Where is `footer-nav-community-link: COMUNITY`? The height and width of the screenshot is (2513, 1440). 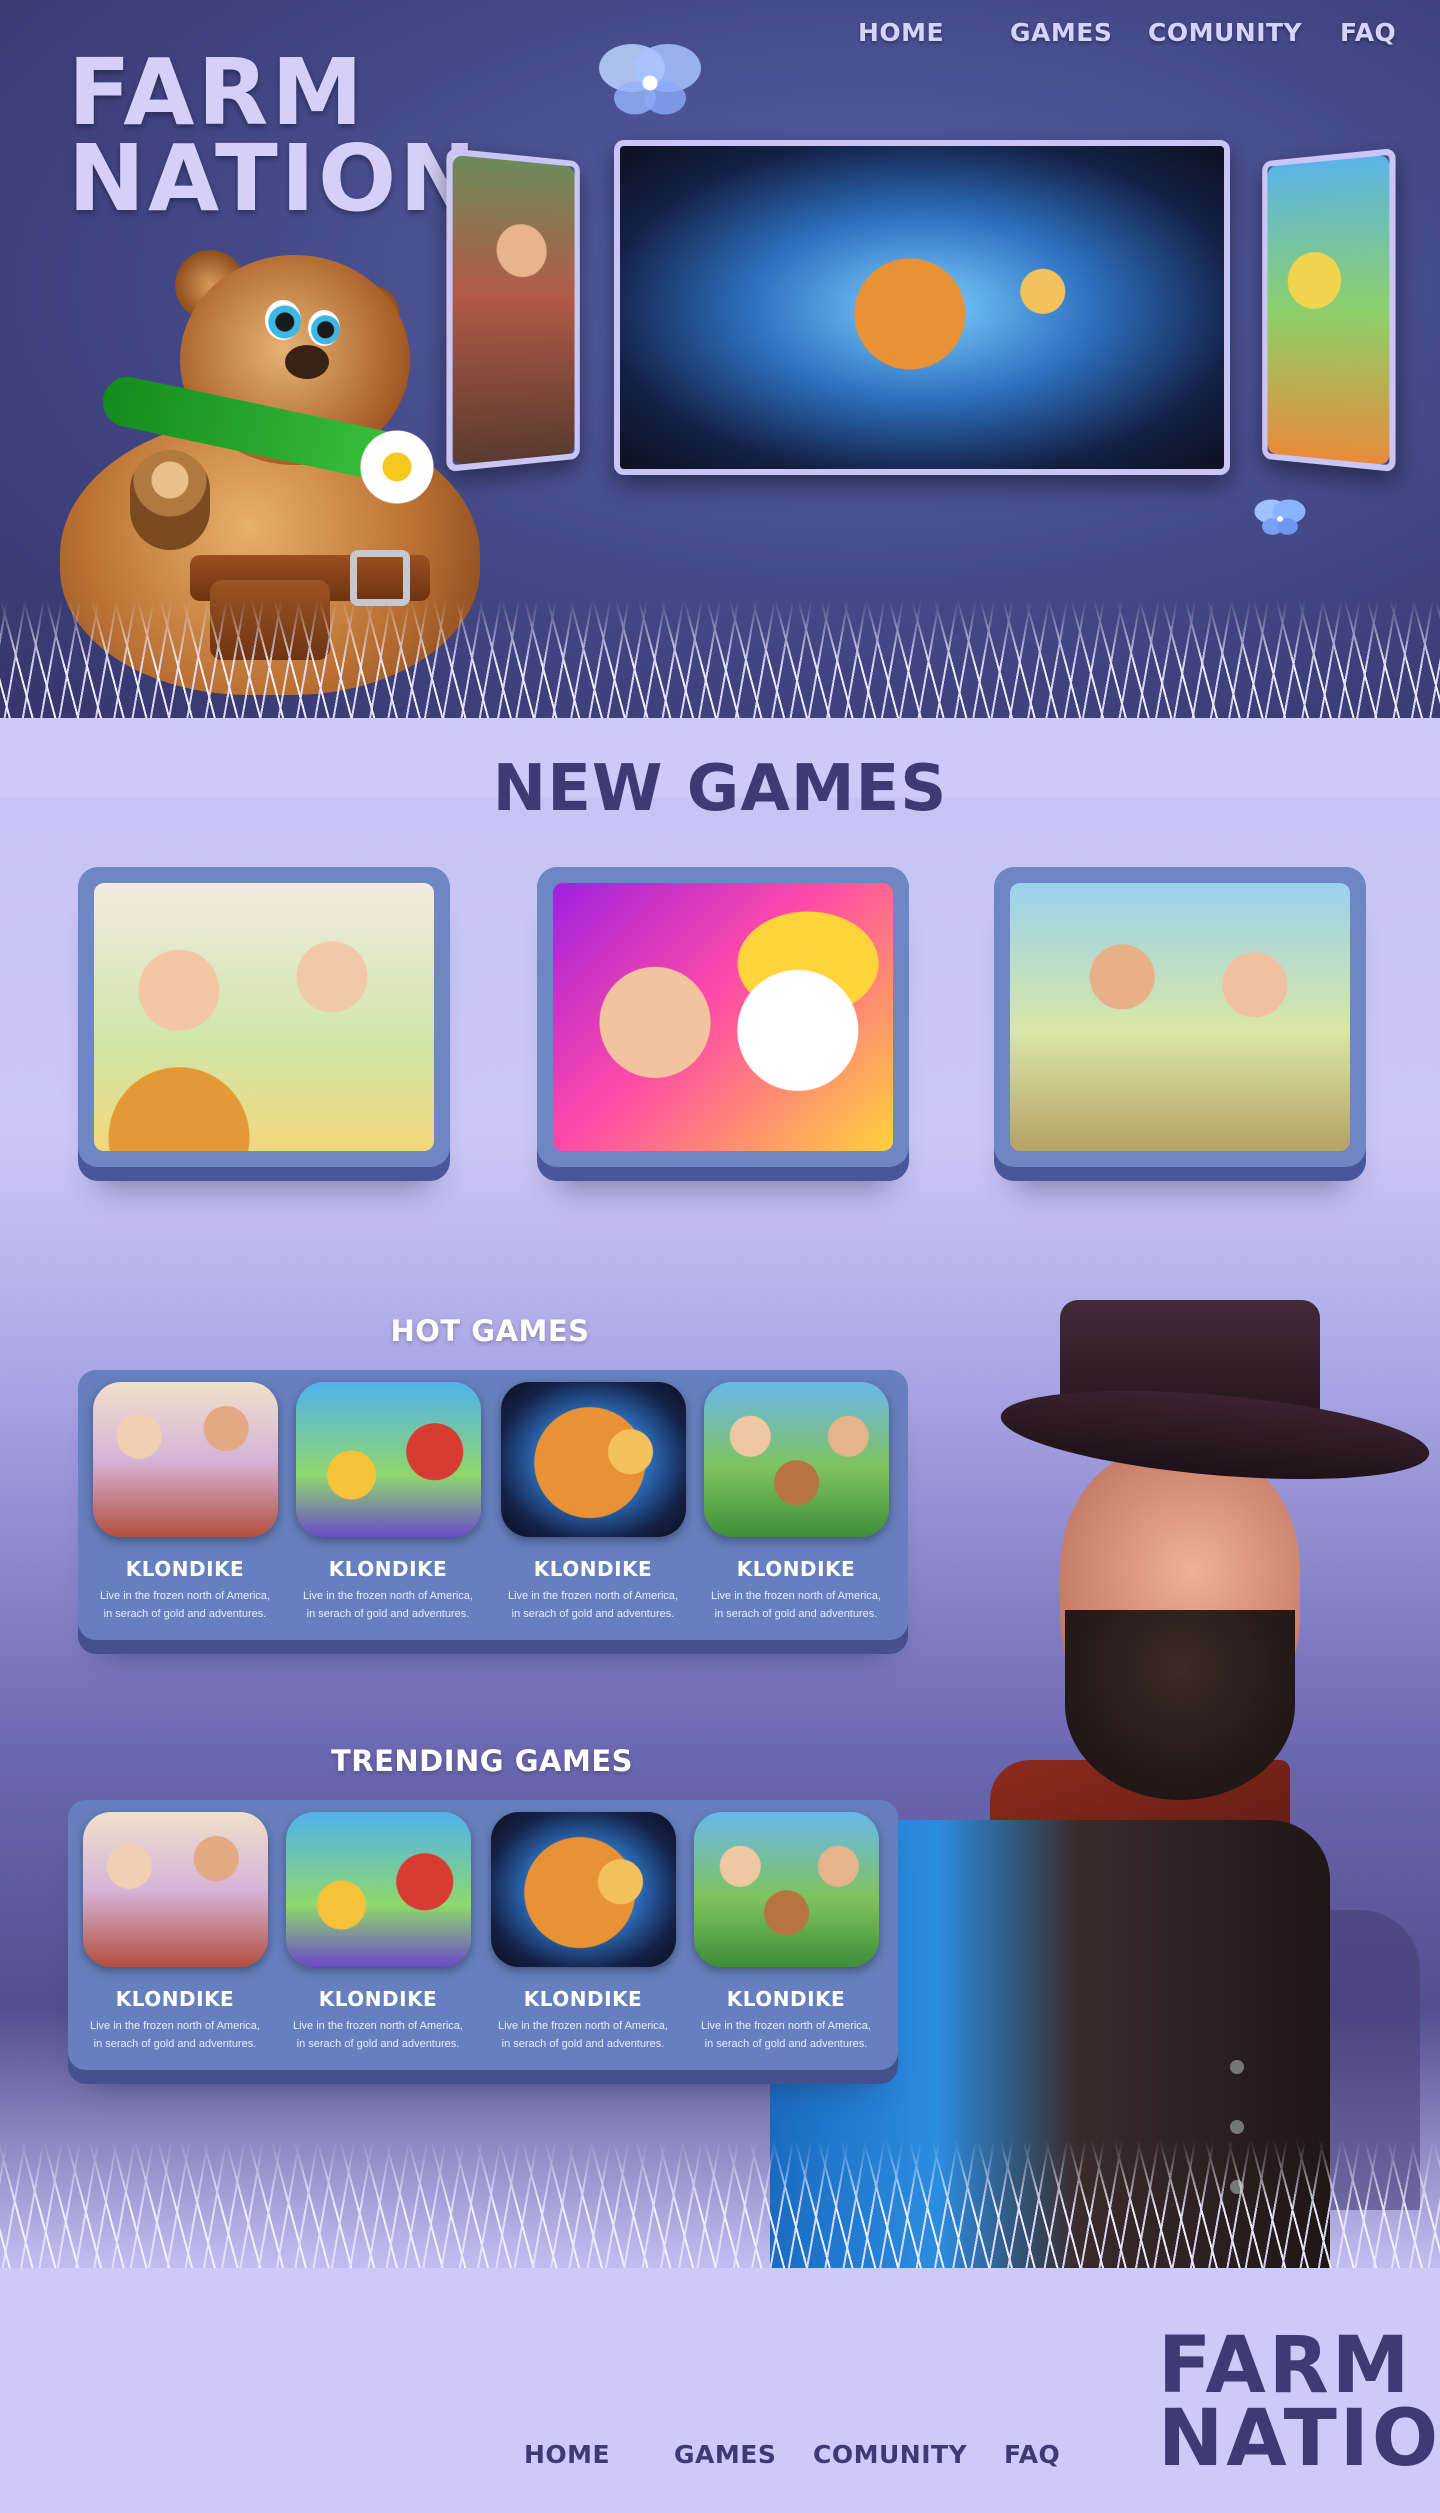 footer-nav-community-link: COMUNITY is located at coordinates (890, 2454).